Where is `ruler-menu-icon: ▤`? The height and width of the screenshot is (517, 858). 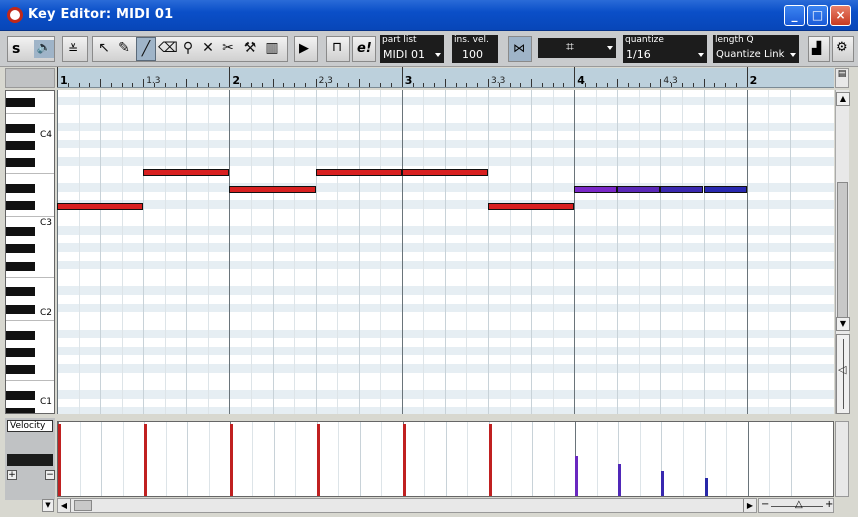 ruler-menu-icon: ▤ is located at coordinates (842, 78).